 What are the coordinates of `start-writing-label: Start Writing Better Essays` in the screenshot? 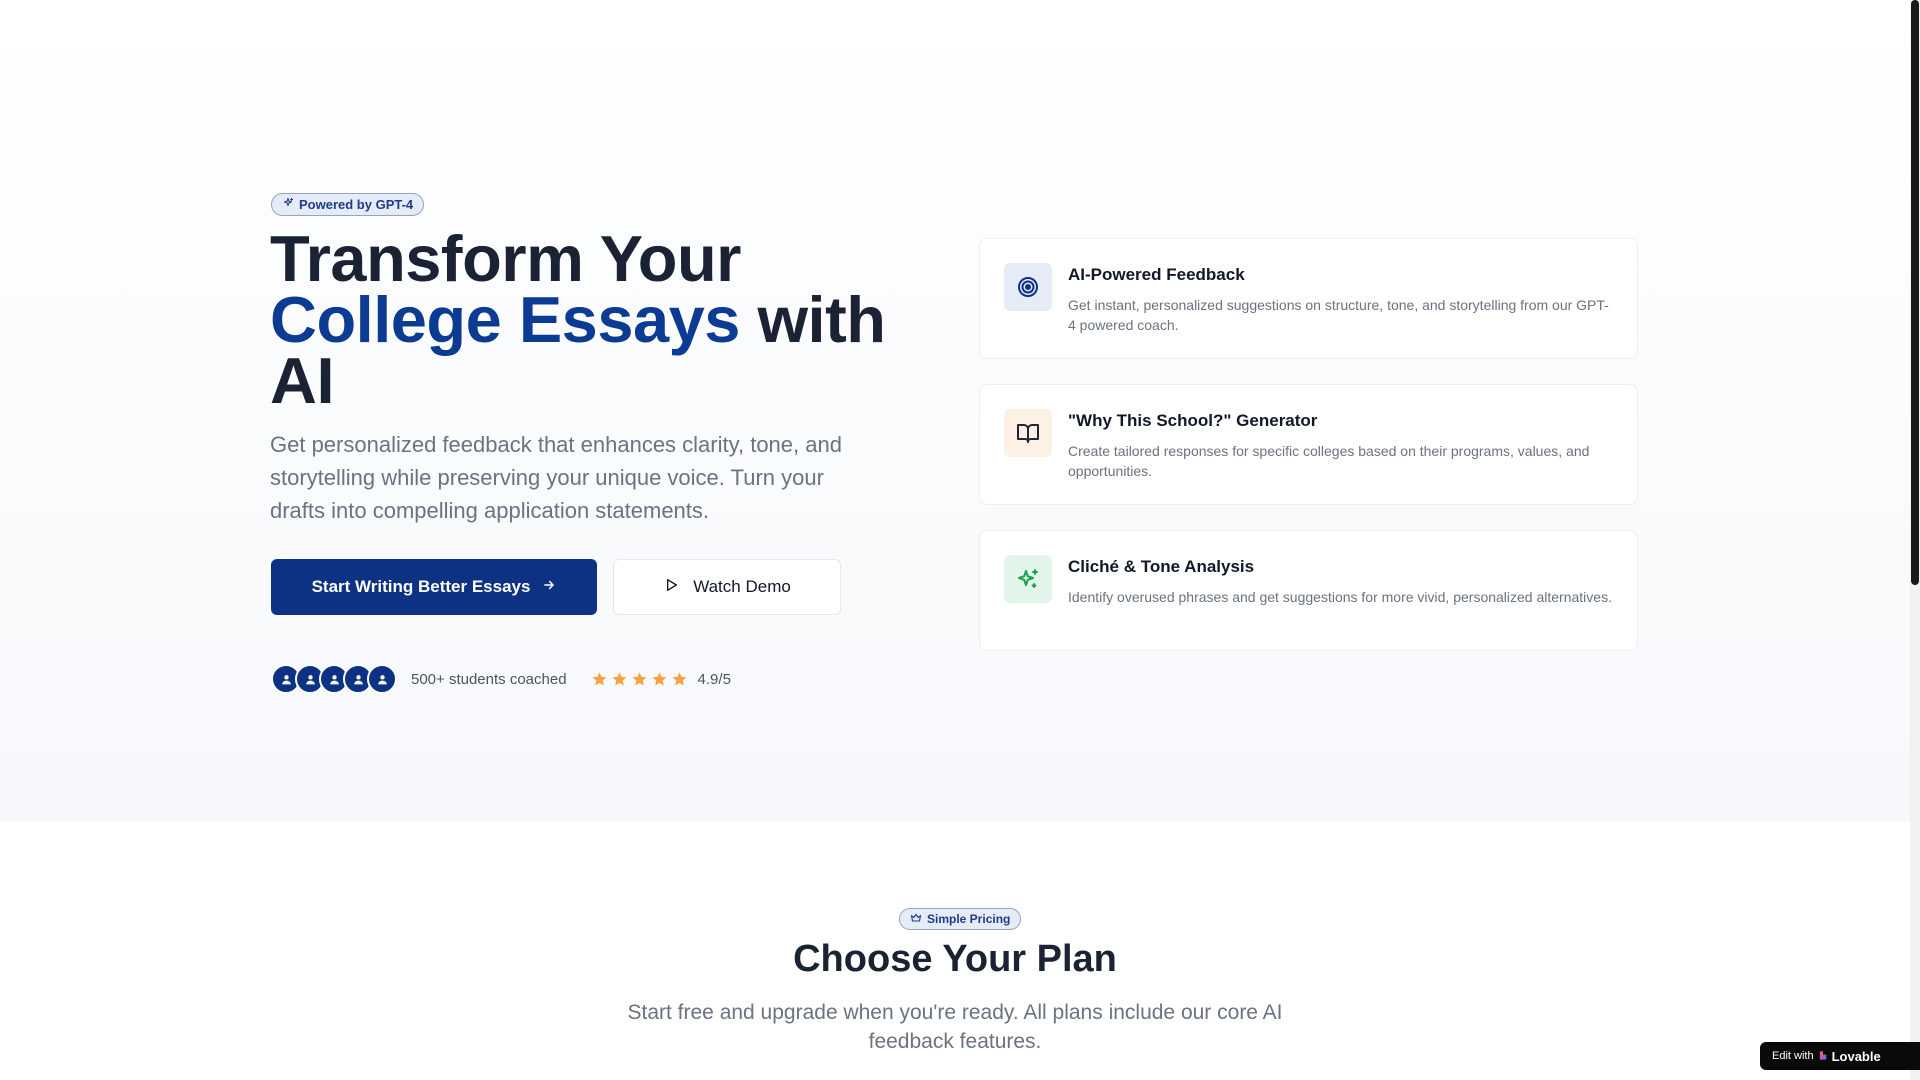 It's located at (421, 586).